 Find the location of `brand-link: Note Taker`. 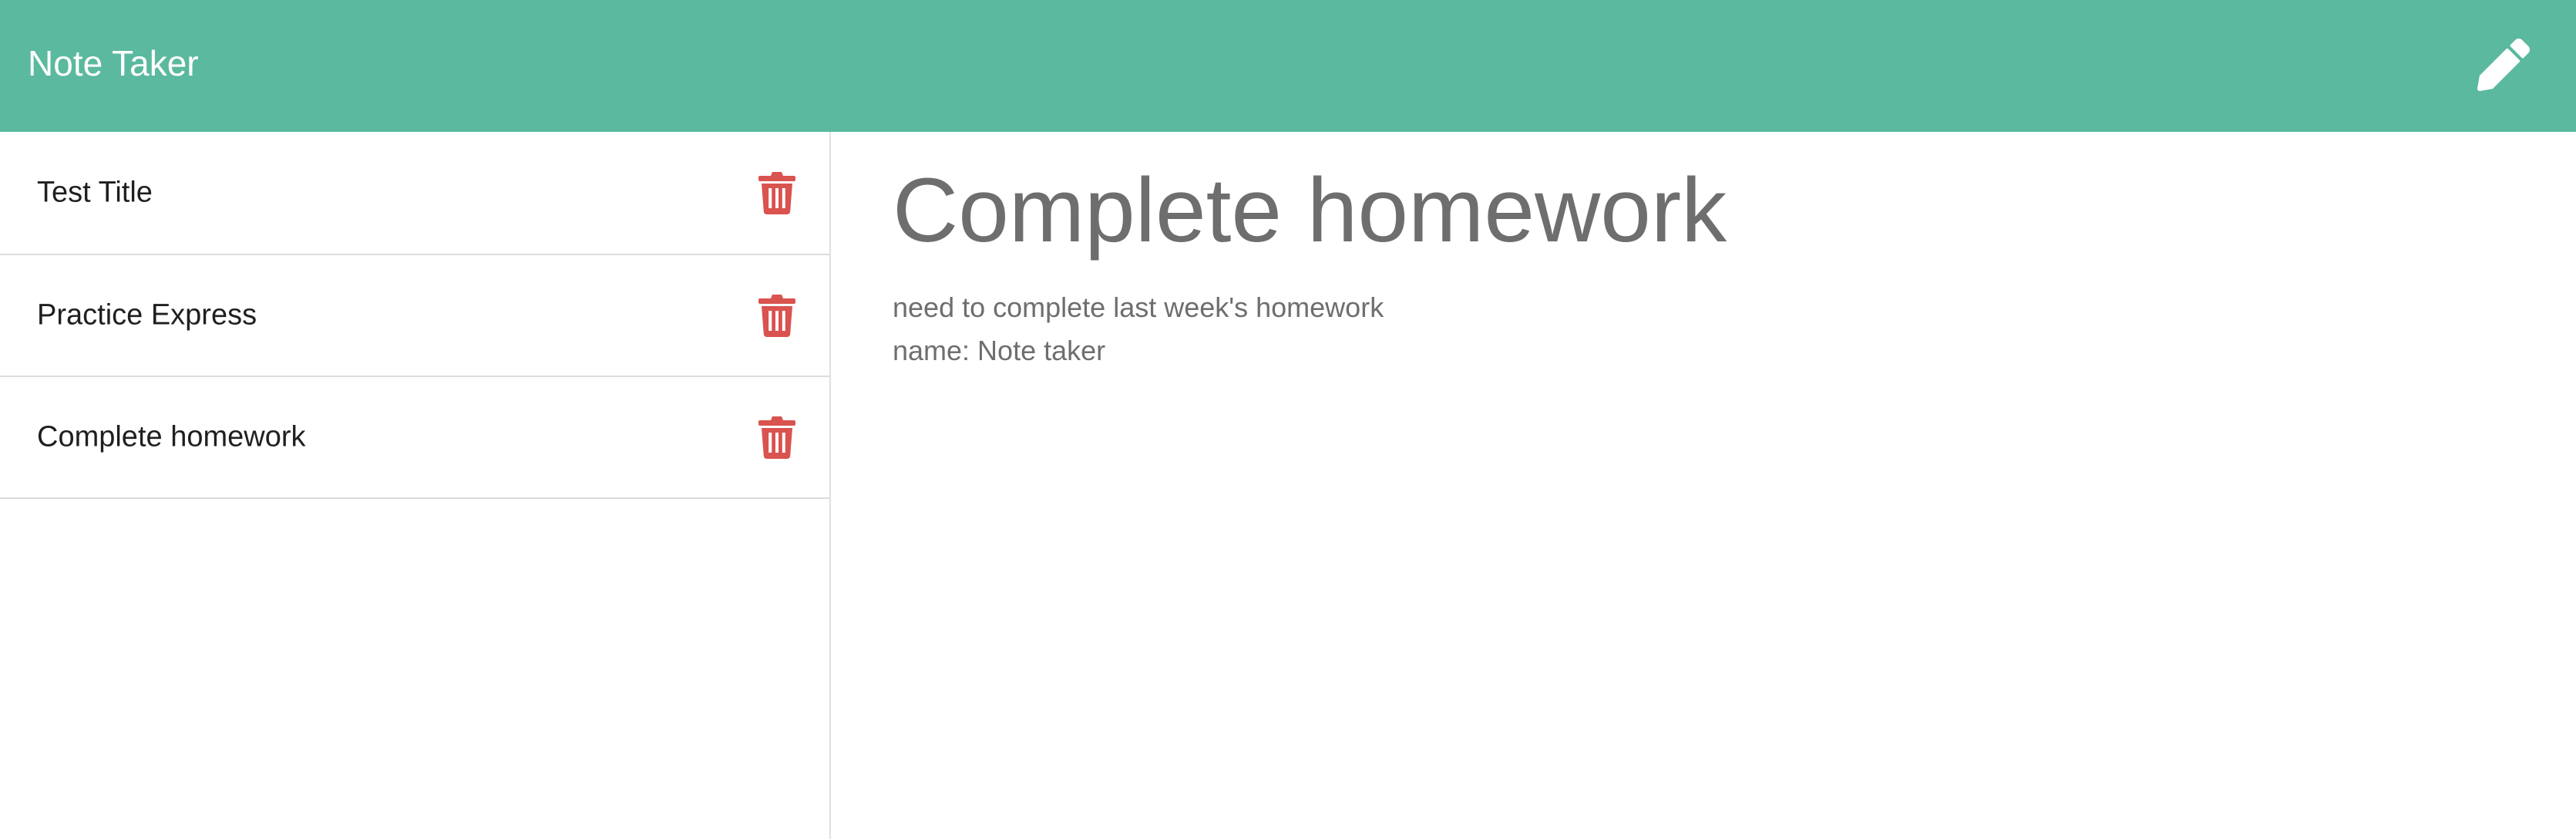

brand-link: Note Taker is located at coordinates (113, 63).